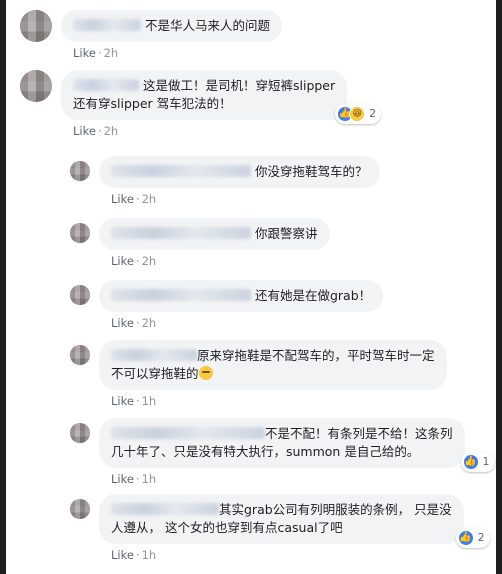 The height and width of the screenshot is (574, 502). Describe the element at coordinates (286, 233) in the screenshot. I see `reply-text: 你跟警察讲` at that location.